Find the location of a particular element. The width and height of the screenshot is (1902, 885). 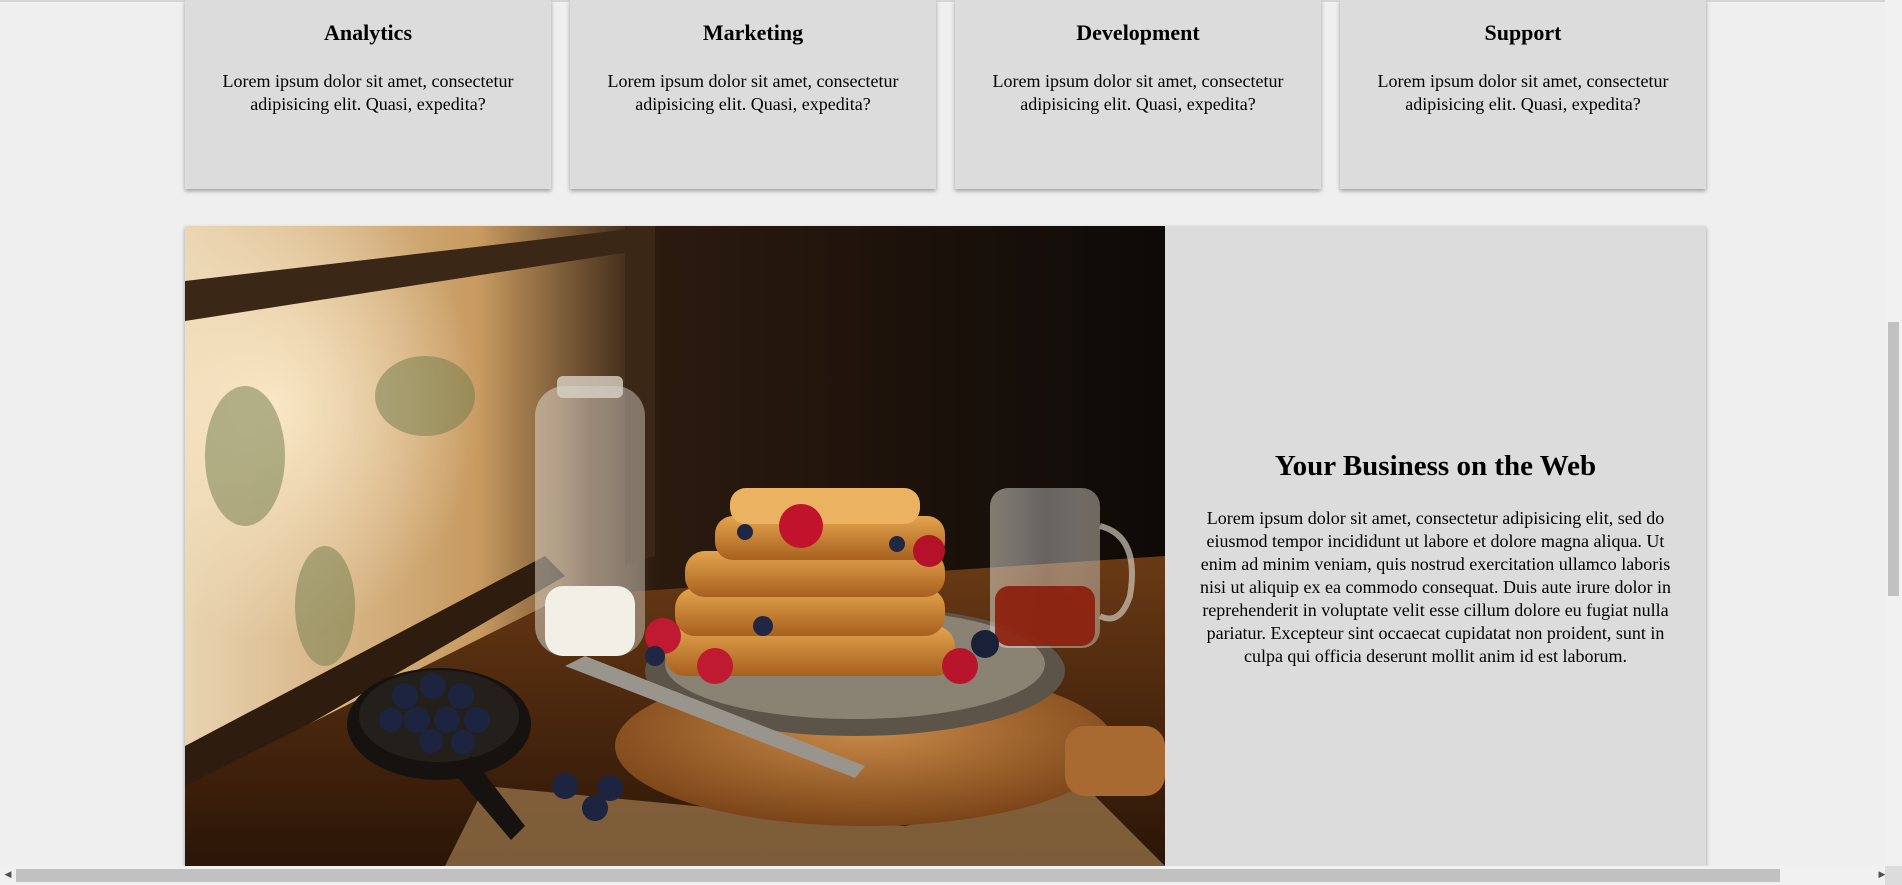

horizontal-scrollbar: ◀ ▶ is located at coordinates (951, 875).